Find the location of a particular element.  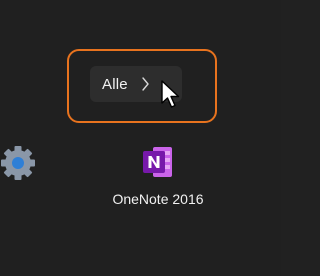

app-name-onenote: OneNote 2016 is located at coordinates (158, 199).